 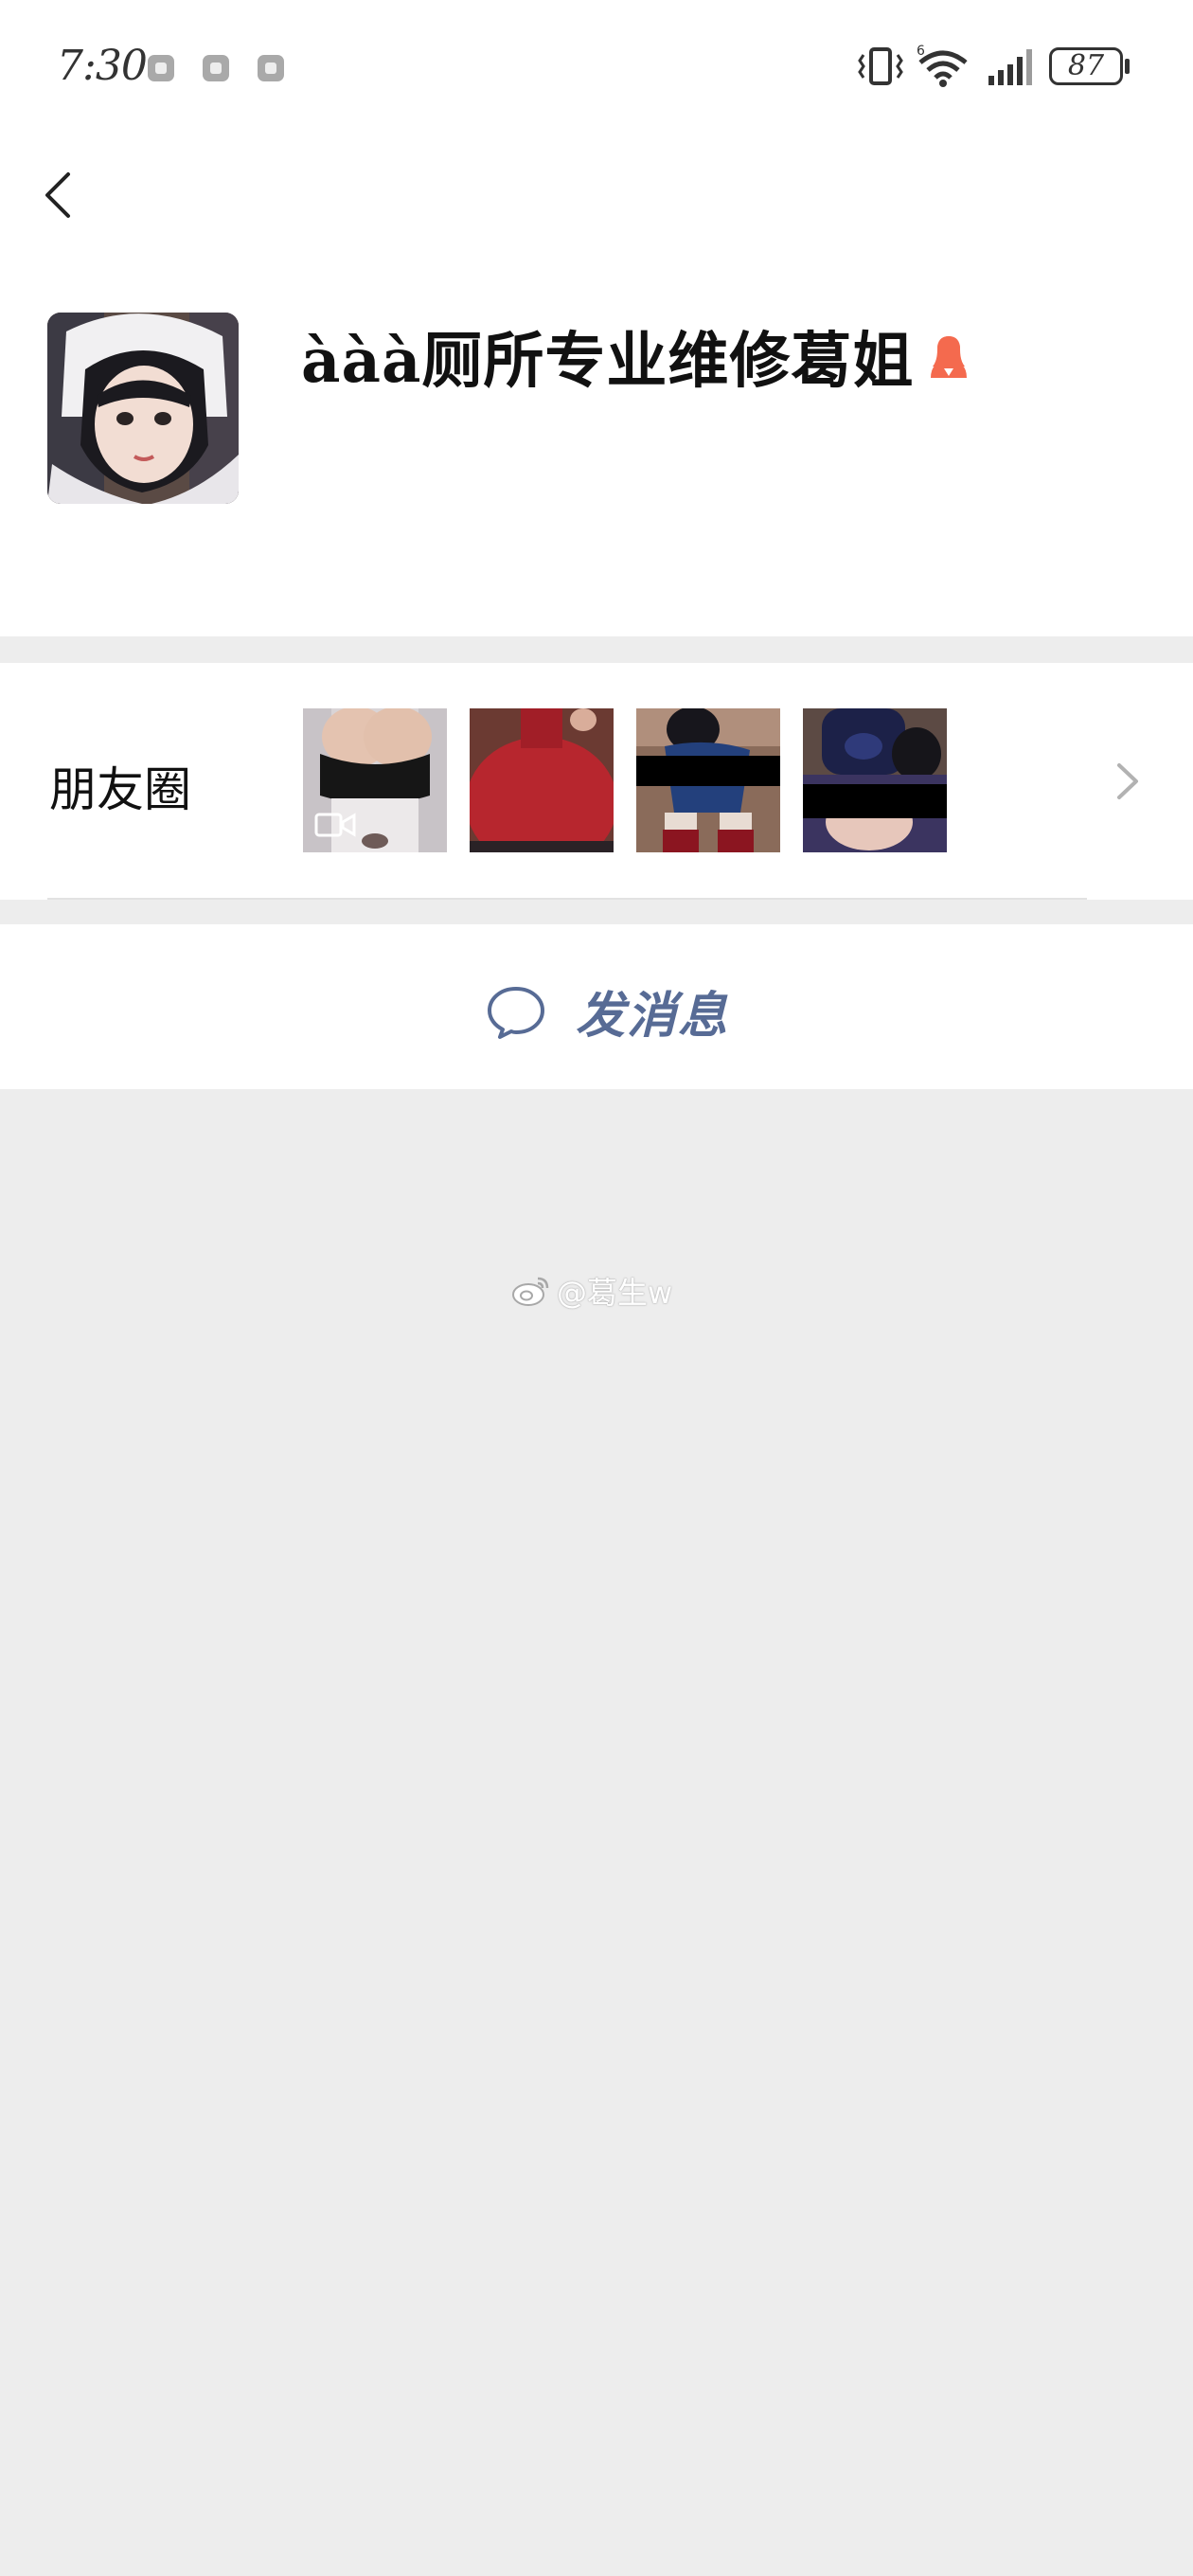 I want to click on signal-icon, so click(x=1010, y=67).